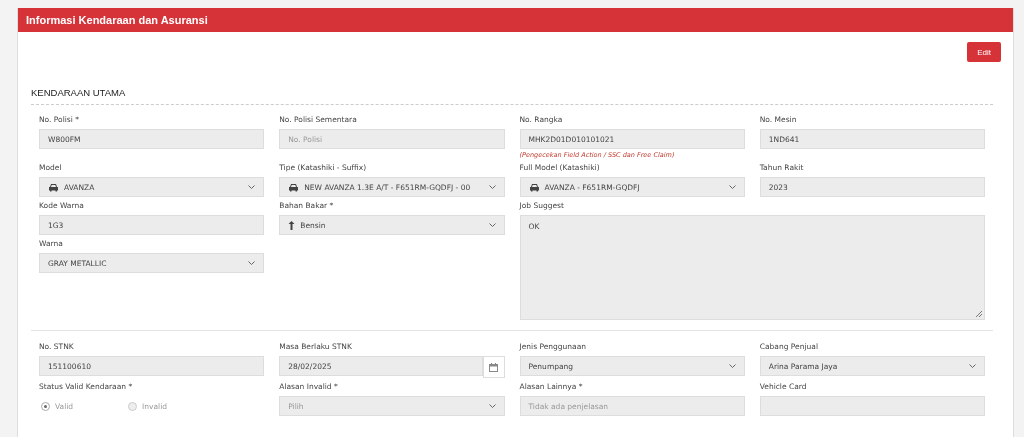 This screenshot has height=437, width=1024. I want to click on resize-handle-icon, so click(978, 313).